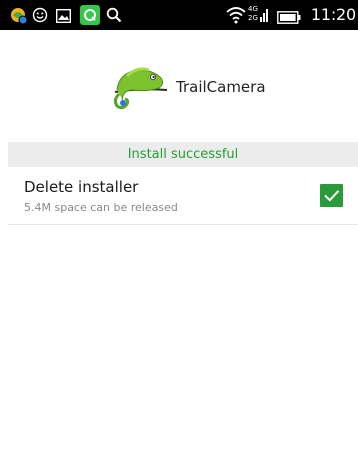  I want to click on install-status-banner: Install successful, so click(183, 154).